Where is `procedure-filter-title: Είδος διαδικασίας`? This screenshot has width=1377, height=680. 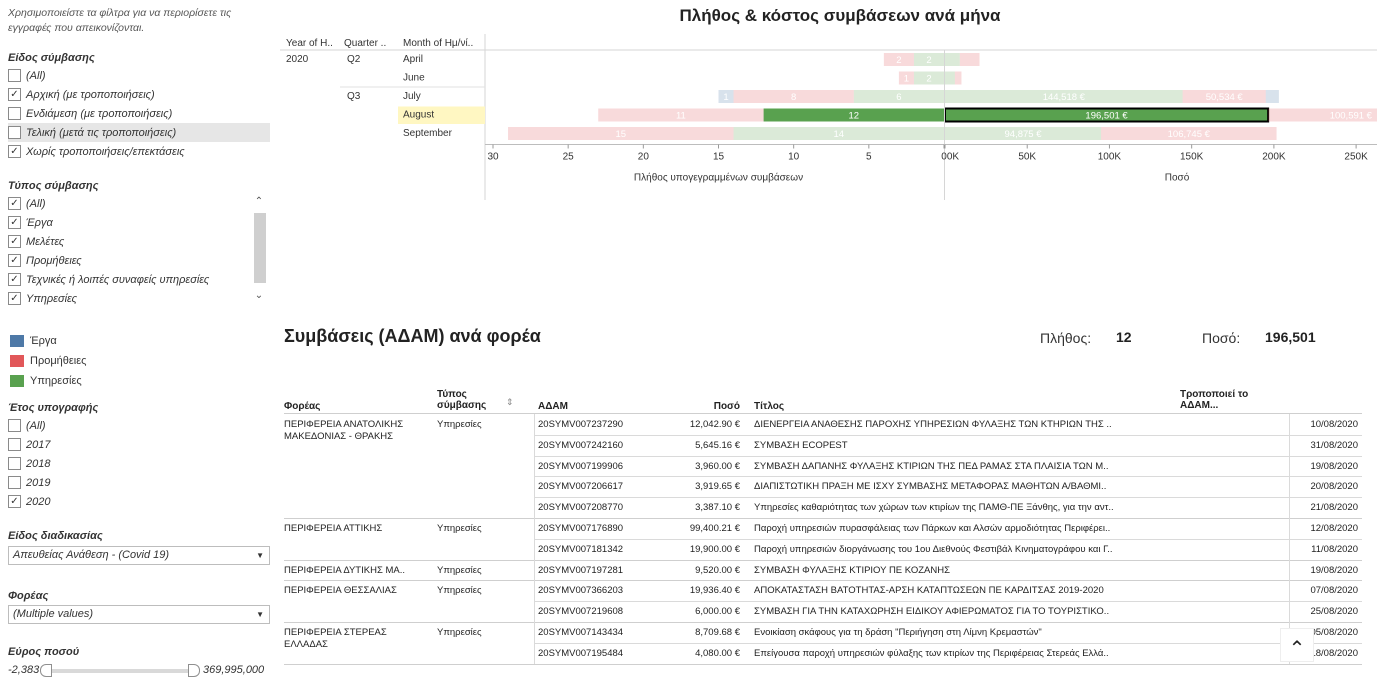 procedure-filter-title: Είδος διαδικασίας is located at coordinates (55, 536).